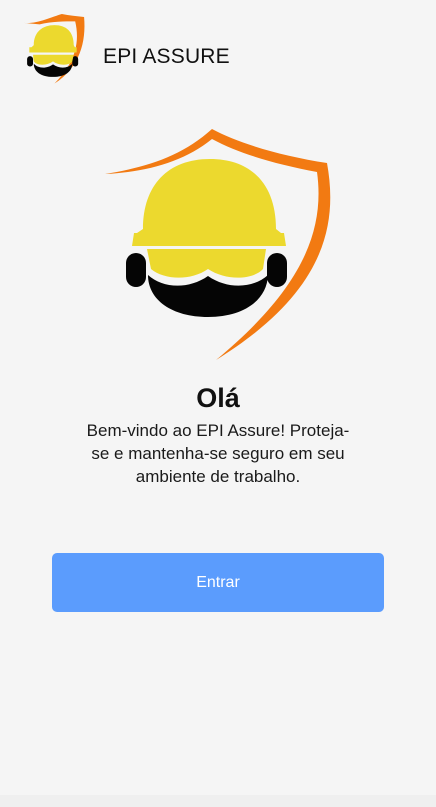 The height and width of the screenshot is (807, 436). I want to click on app-header: EPI ASSURE, so click(218, 50).